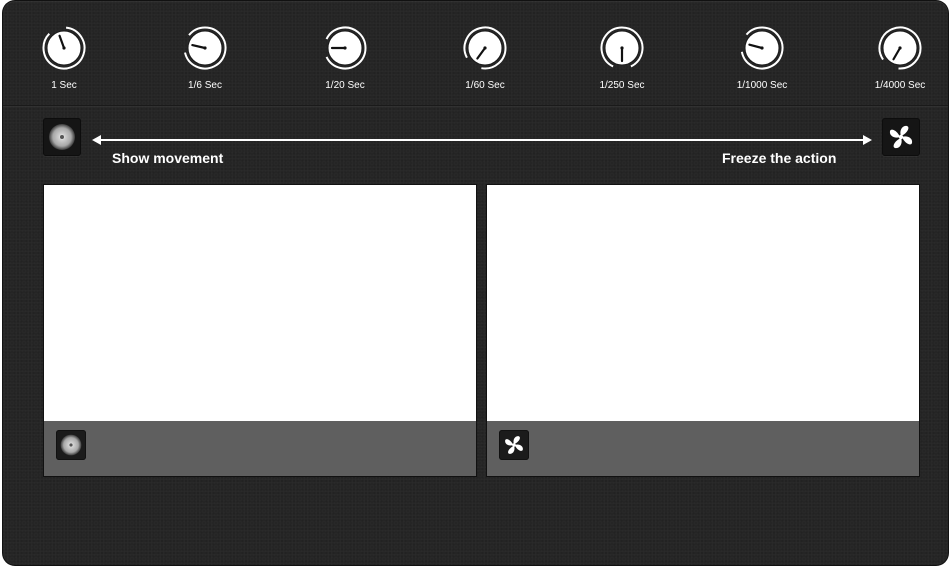  Describe the element at coordinates (485, 85) in the screenshot. I see `dial-label: 1/60 Sec` at that location.